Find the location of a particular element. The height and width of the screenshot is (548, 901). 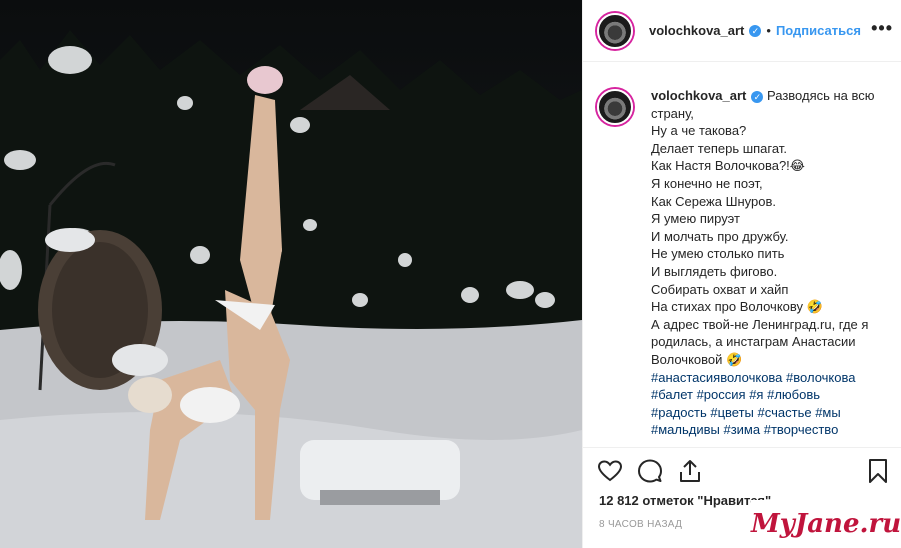

likes-count: 12 812 отметок "Нравится" is located at coordinates (685, 500).